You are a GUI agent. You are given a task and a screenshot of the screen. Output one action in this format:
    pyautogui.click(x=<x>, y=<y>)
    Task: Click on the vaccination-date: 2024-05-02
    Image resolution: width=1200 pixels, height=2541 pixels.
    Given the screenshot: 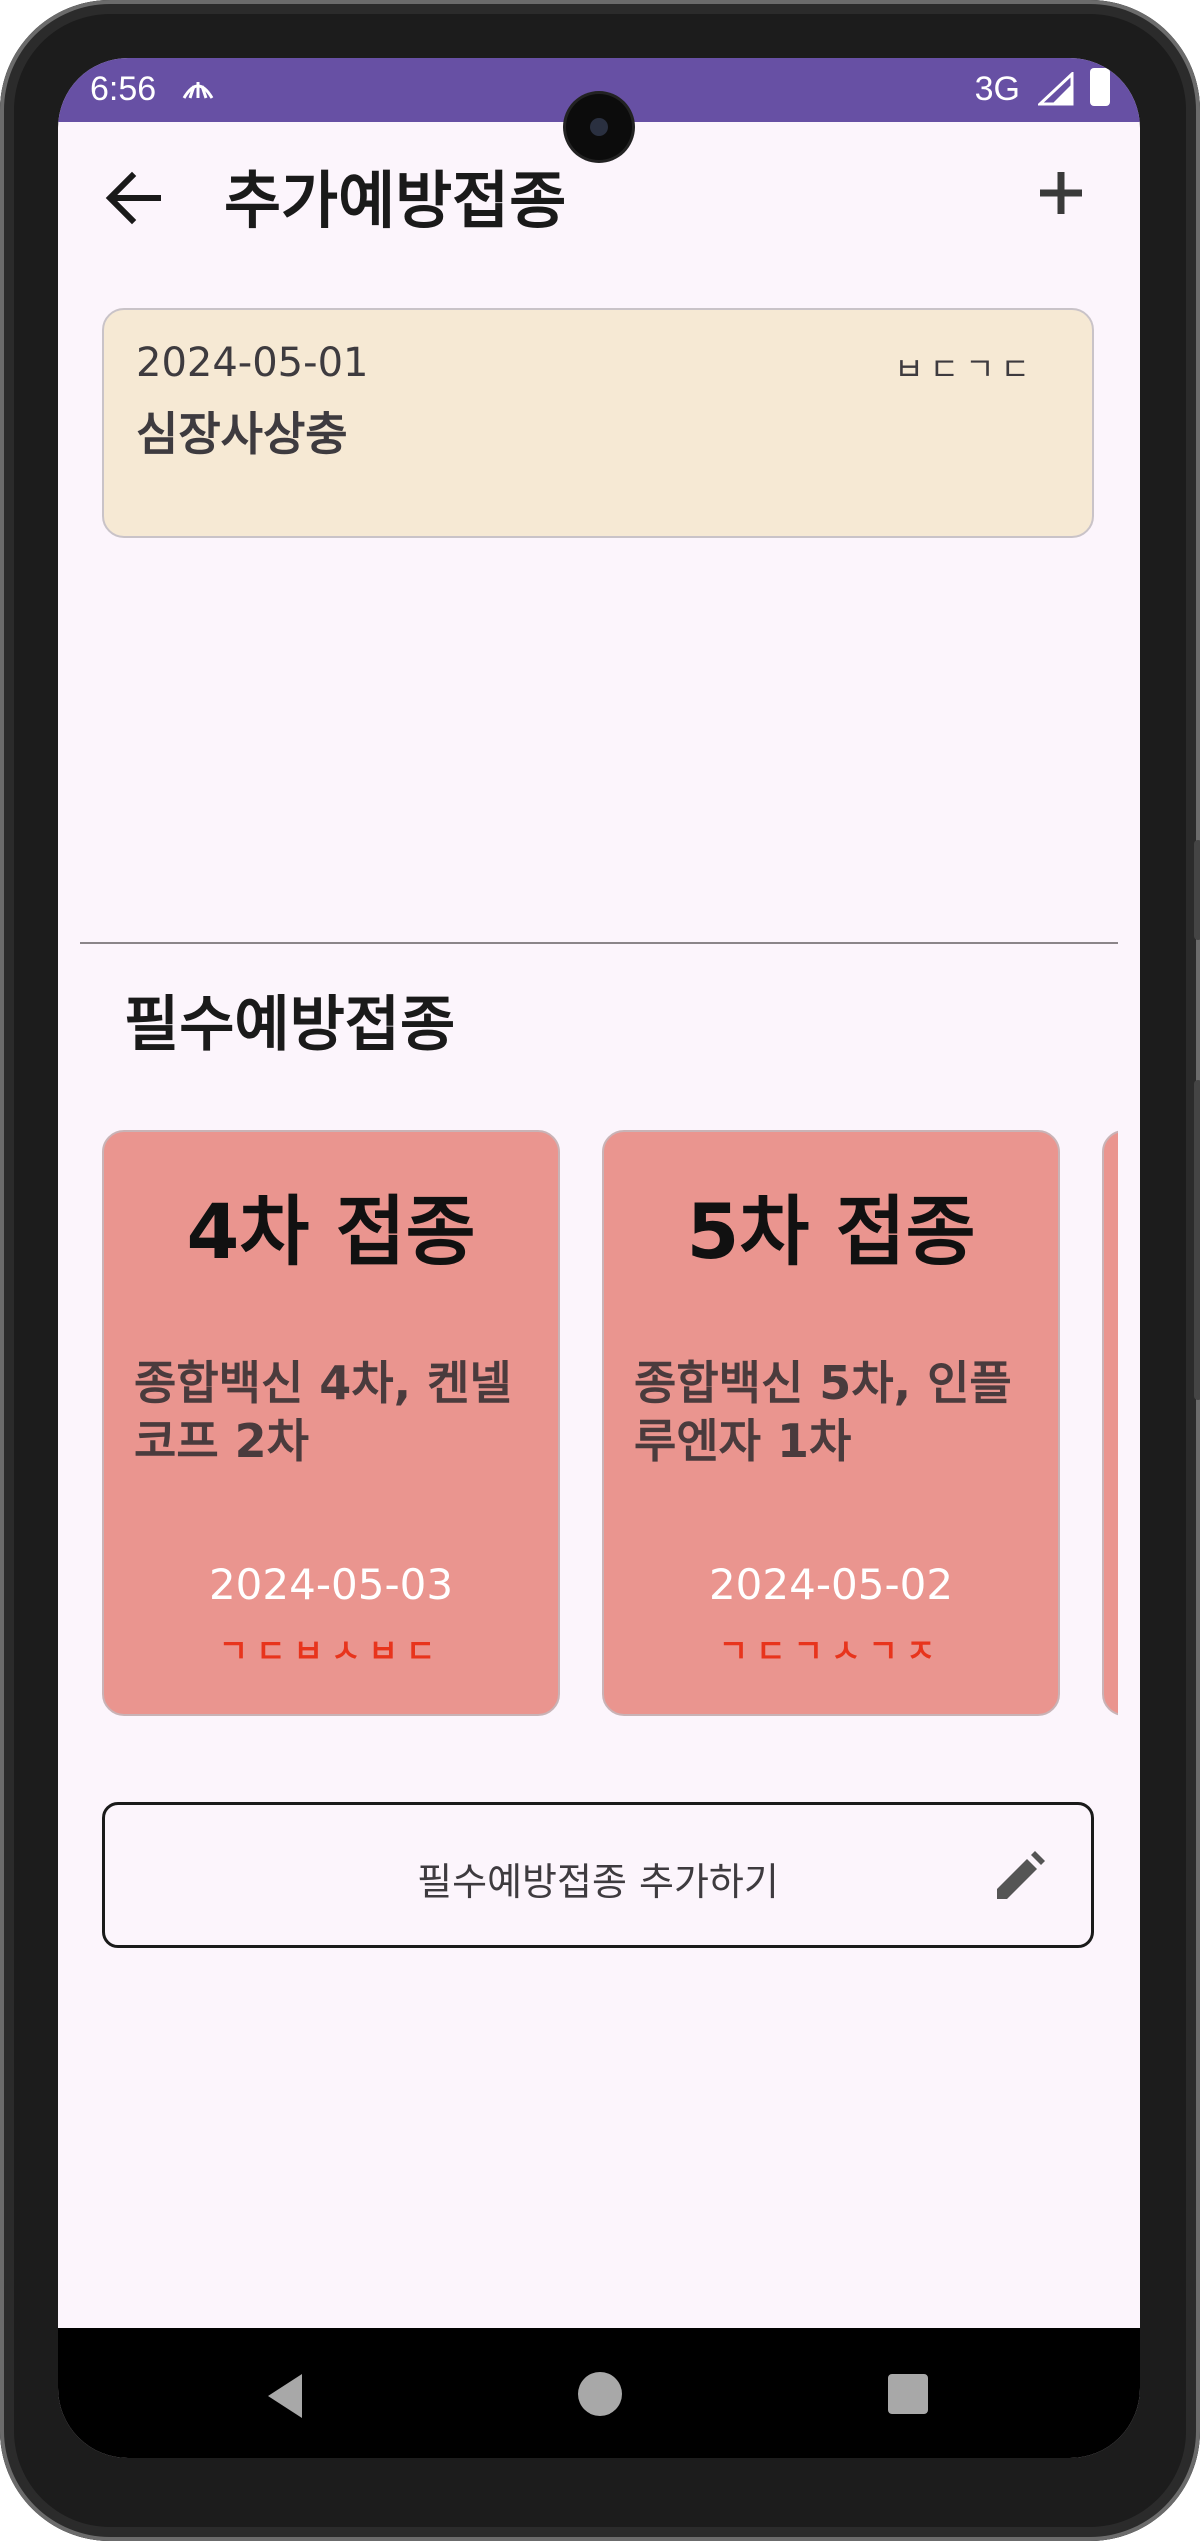 What is the action you would take?
    pyautogui.click(x=831, y=1584)
    